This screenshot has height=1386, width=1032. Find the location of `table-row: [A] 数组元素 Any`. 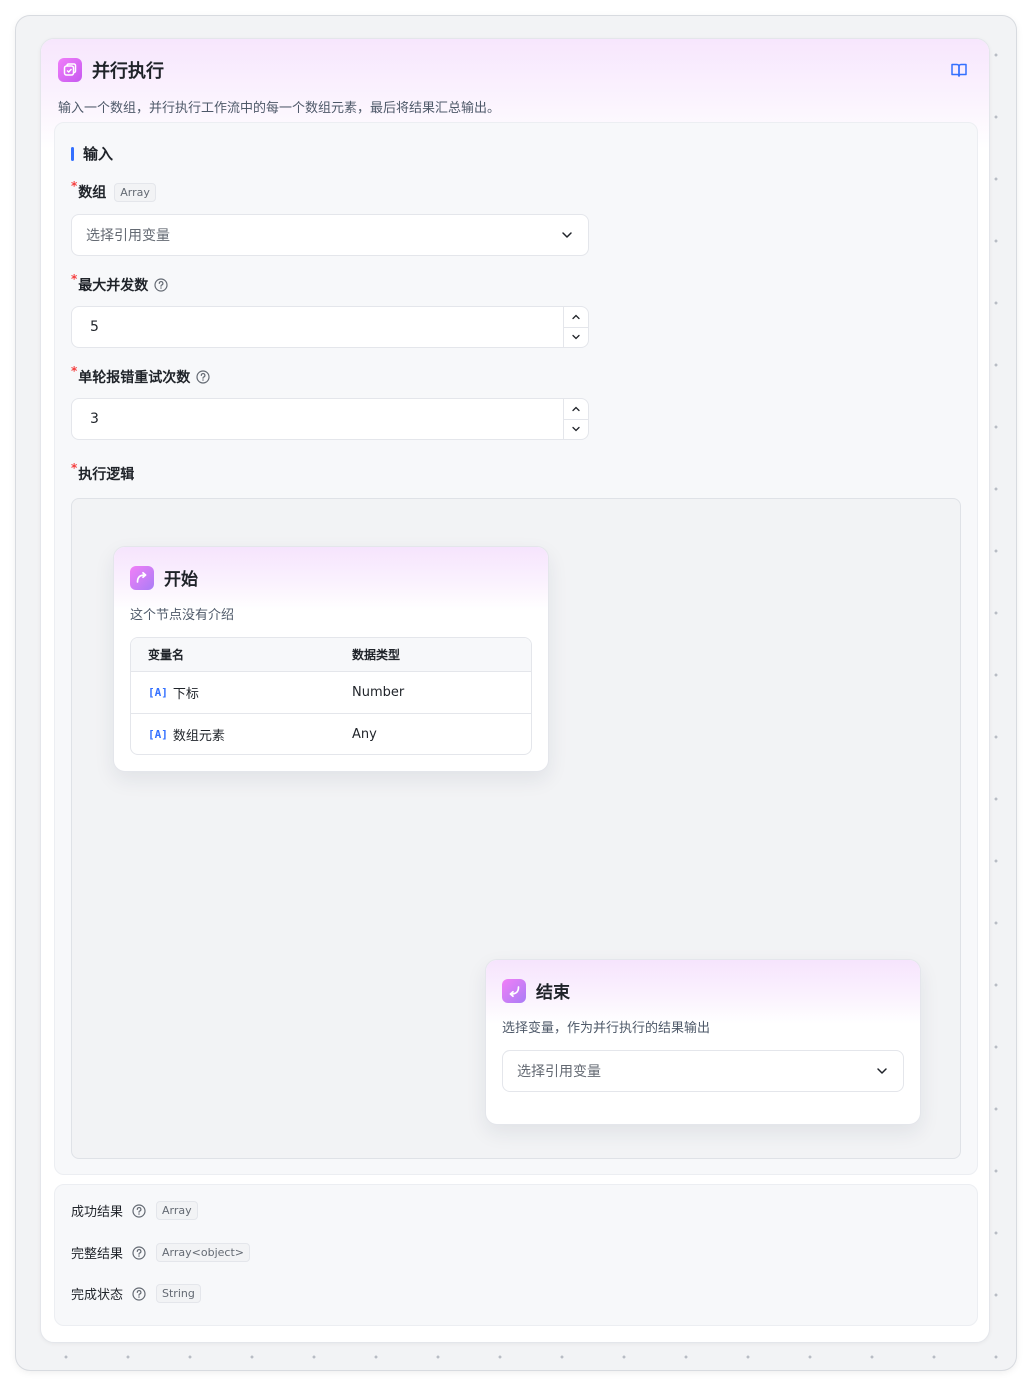

table-row: [A] 数组元素 Any is located at coordinates (331, 733).